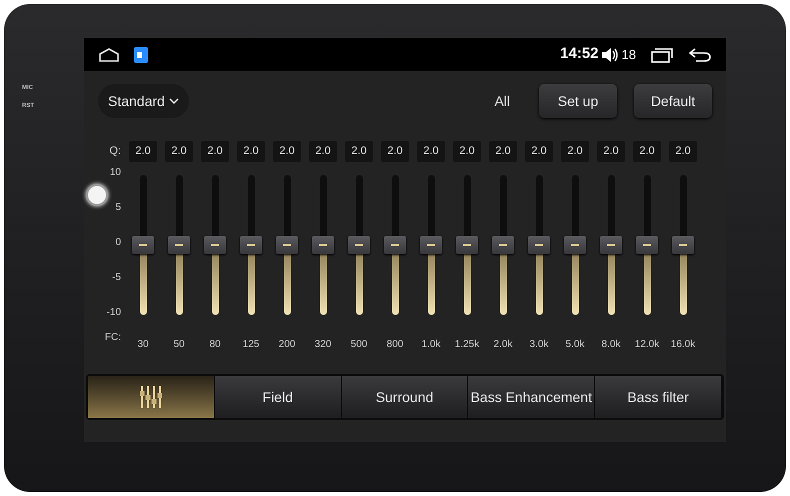  What do you see at coordinates (700, 54) in the screenshot?
I see `back-icon` at bounding box center [700, 54].